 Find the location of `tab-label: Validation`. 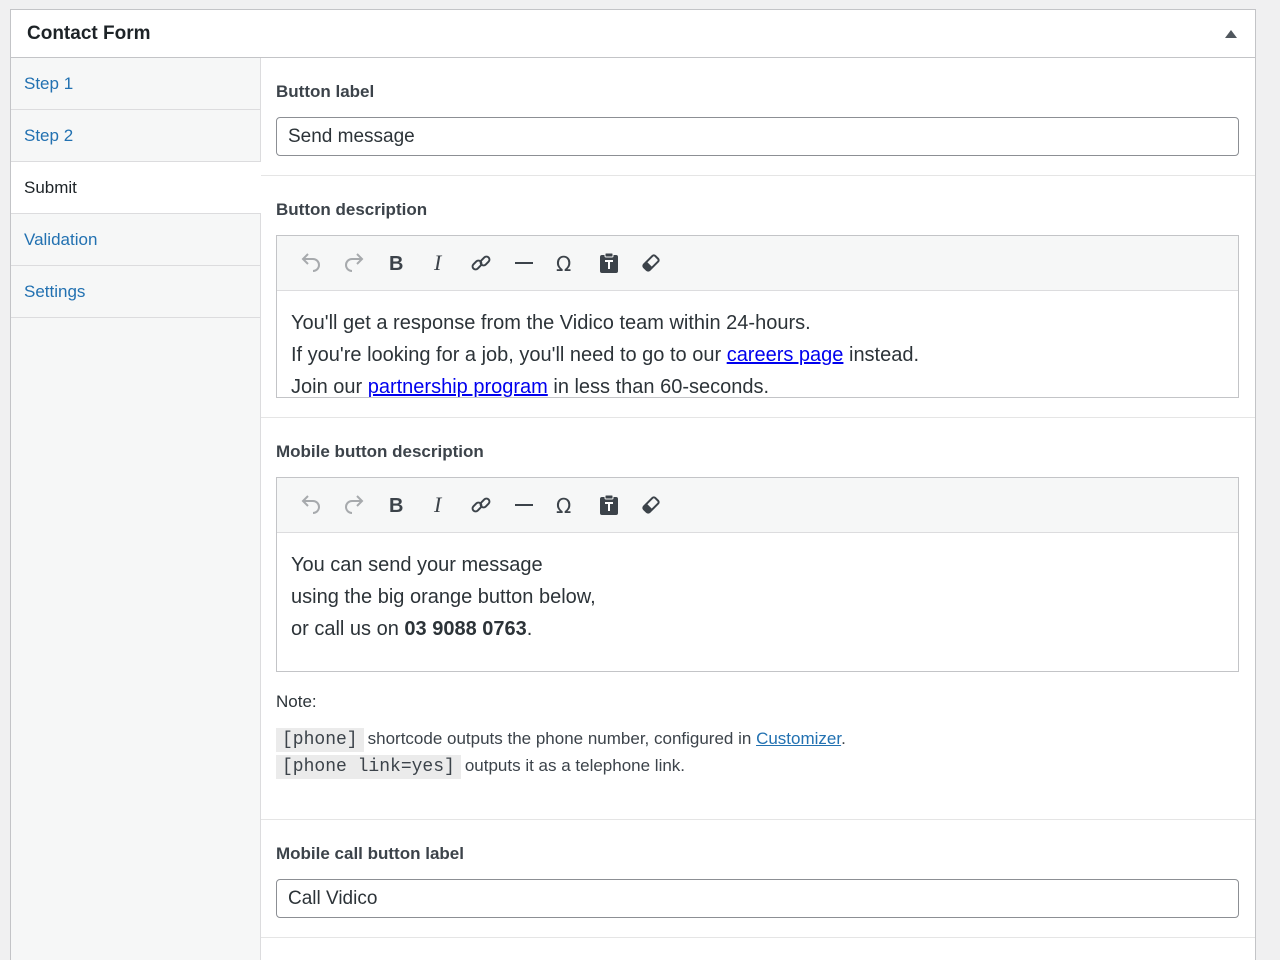

tab-label: Validation is located at coordinates (61, 239).